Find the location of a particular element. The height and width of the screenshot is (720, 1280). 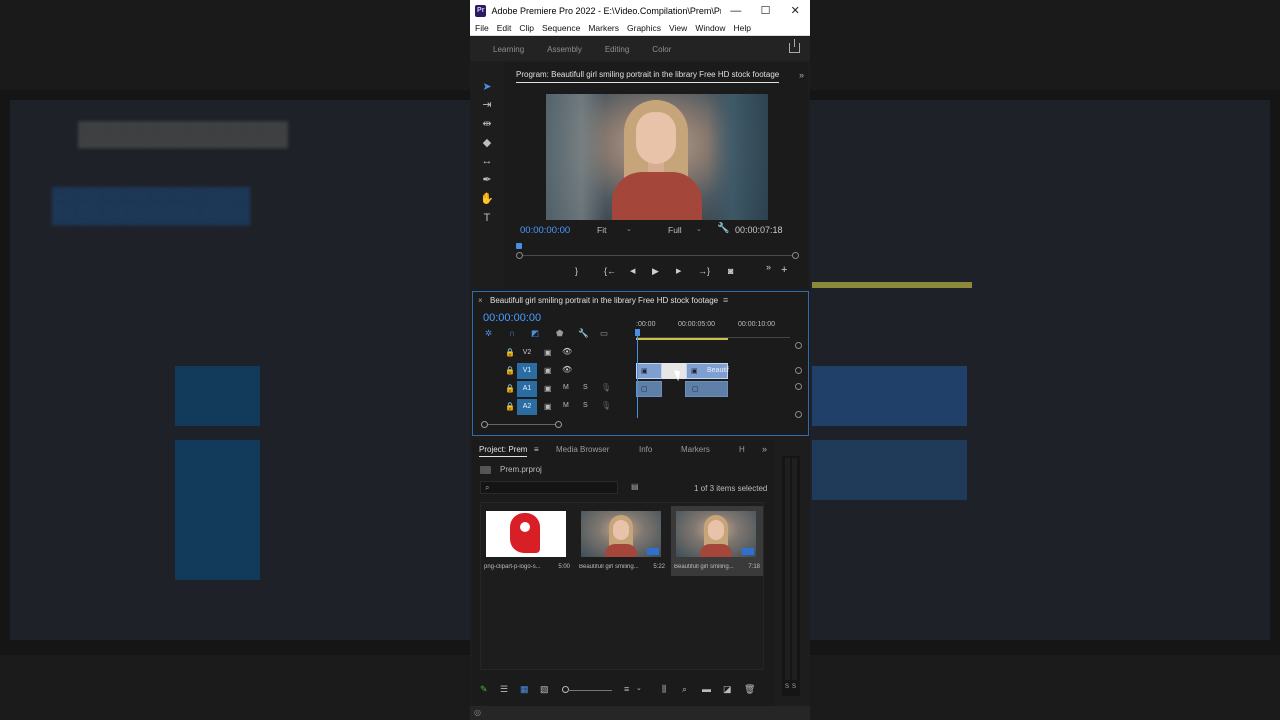

track-target-a1: A1 is located at coordinates (527, 389).